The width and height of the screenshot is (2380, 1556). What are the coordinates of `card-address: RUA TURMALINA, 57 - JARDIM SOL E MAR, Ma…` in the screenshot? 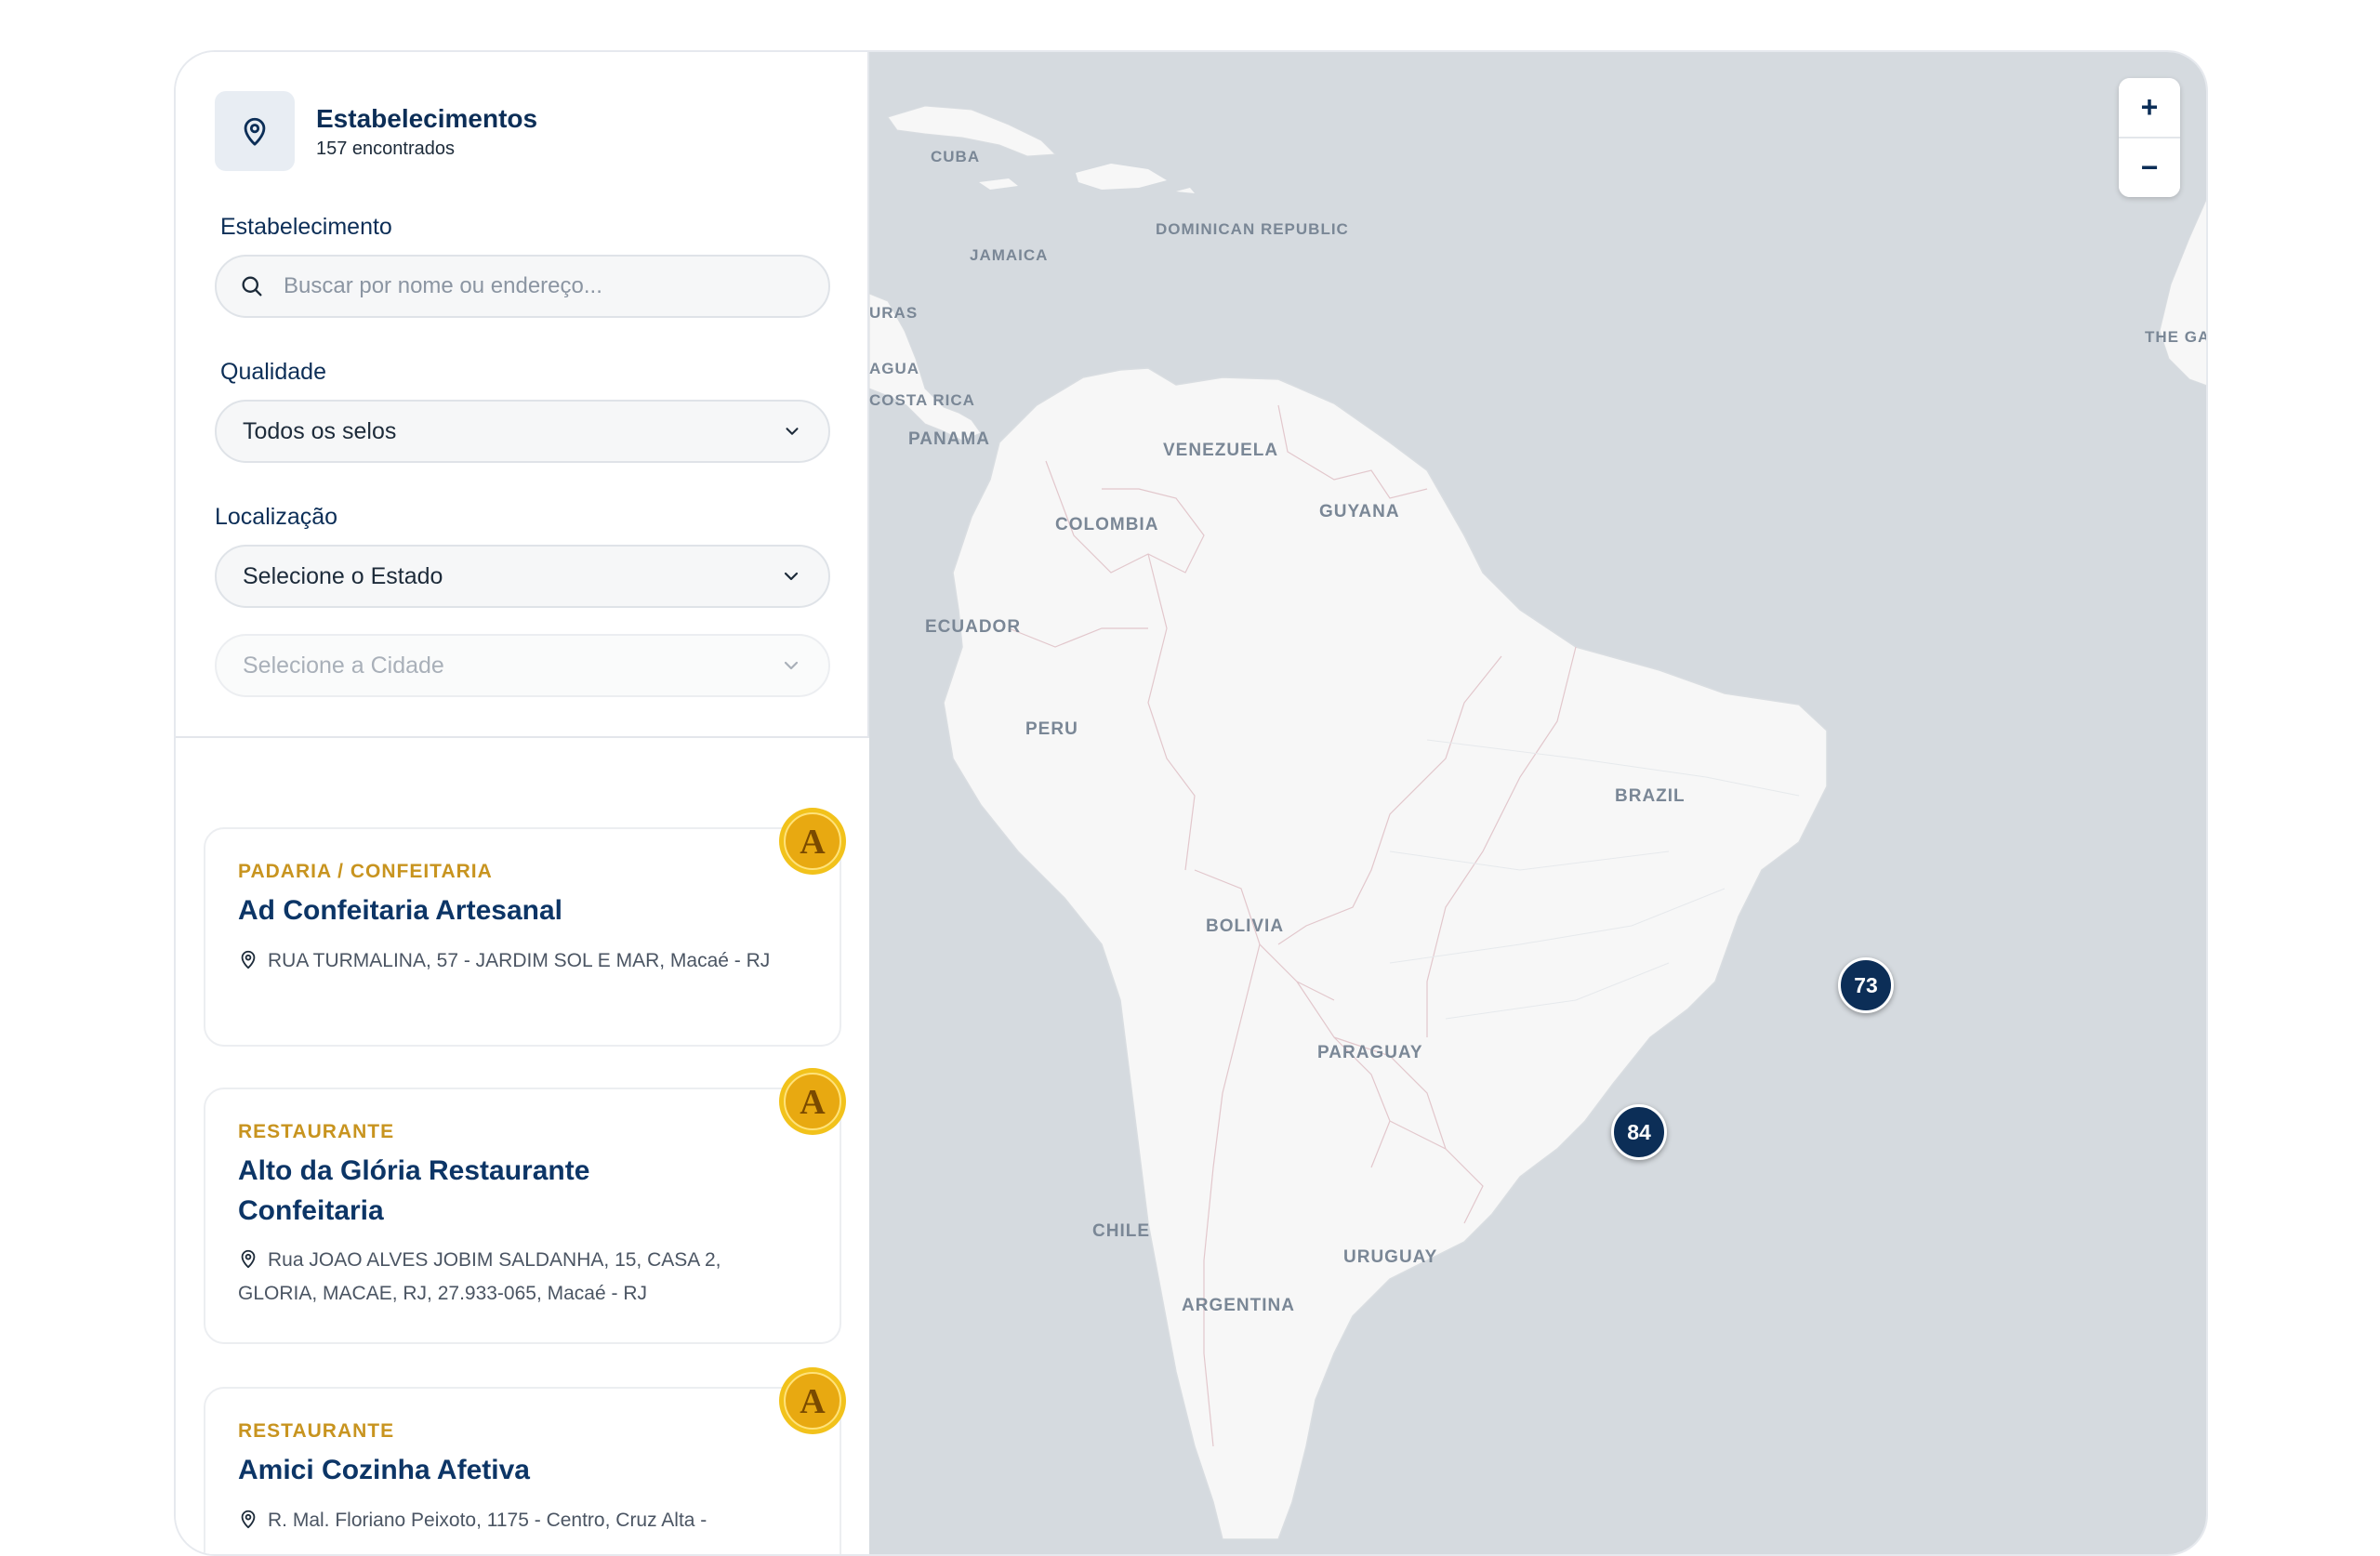 It's located at (517, 961).